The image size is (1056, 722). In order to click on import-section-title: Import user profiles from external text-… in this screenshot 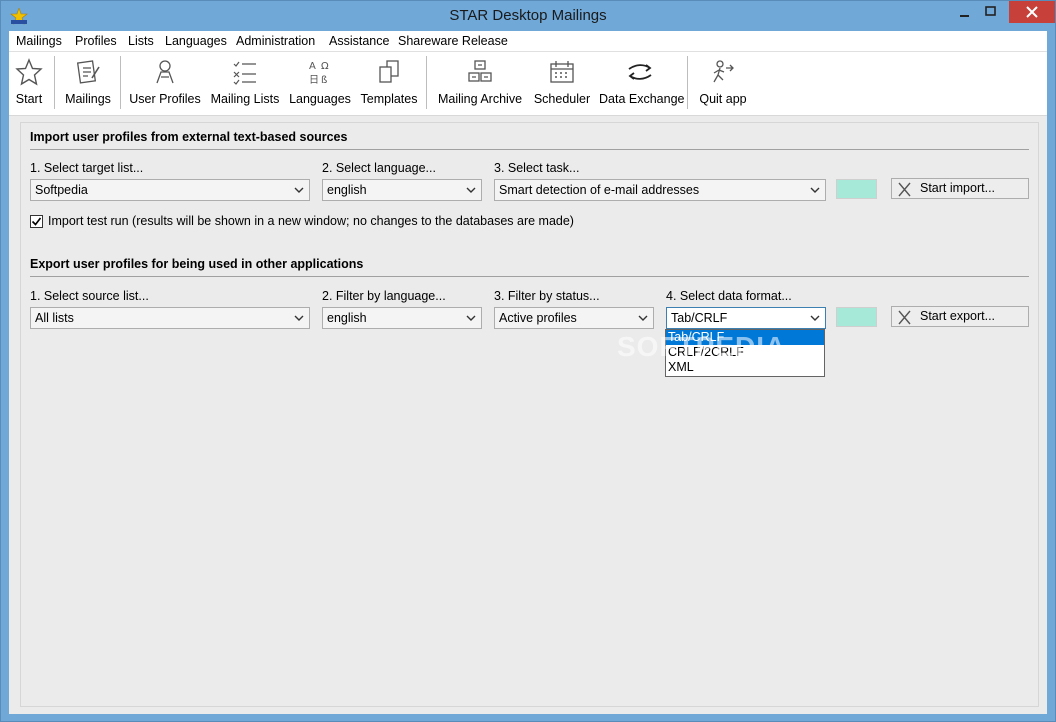, I will do `click(189, 137)`.